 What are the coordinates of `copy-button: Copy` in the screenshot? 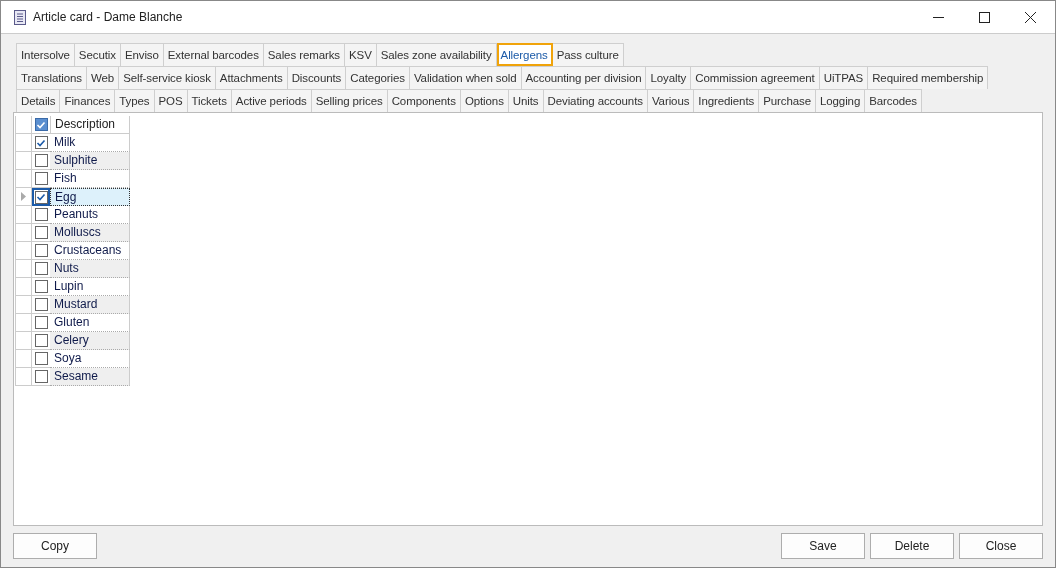 It's located at (55, 546).